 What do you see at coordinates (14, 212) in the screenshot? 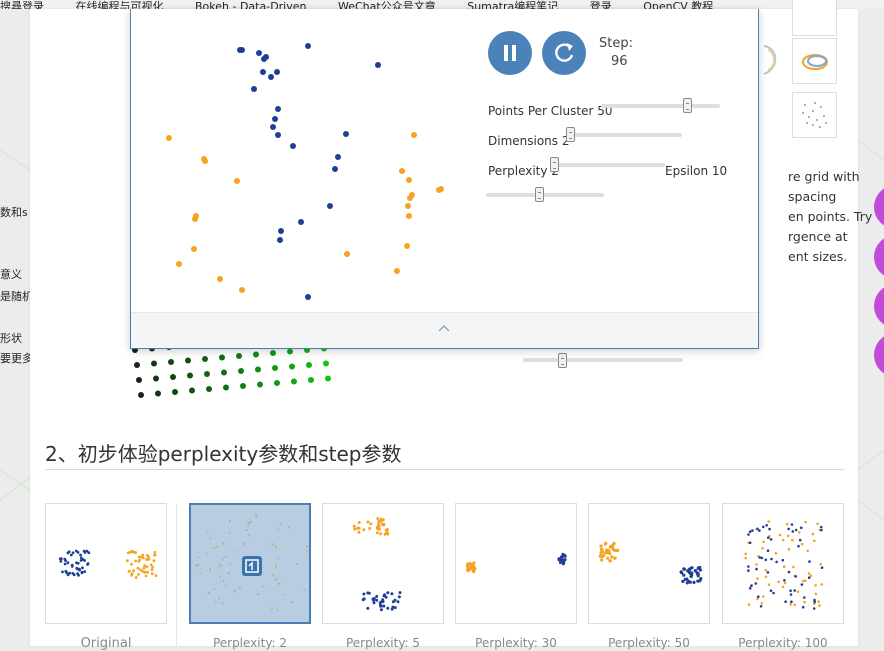
I see `left-text-fragment: 数和s` at bounding box center [14, 212].